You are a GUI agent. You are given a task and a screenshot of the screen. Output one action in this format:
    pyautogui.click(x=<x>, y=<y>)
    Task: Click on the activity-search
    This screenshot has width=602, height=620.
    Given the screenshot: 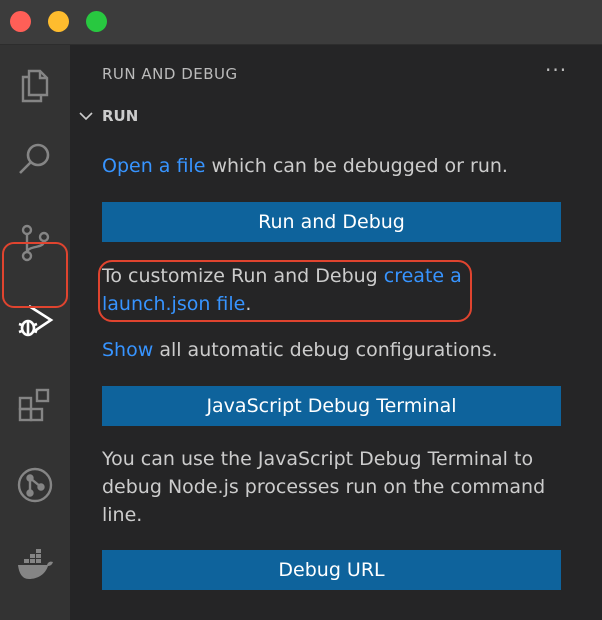 What is the action you would take?
    pyautogui.click(x=35, y=160)
    